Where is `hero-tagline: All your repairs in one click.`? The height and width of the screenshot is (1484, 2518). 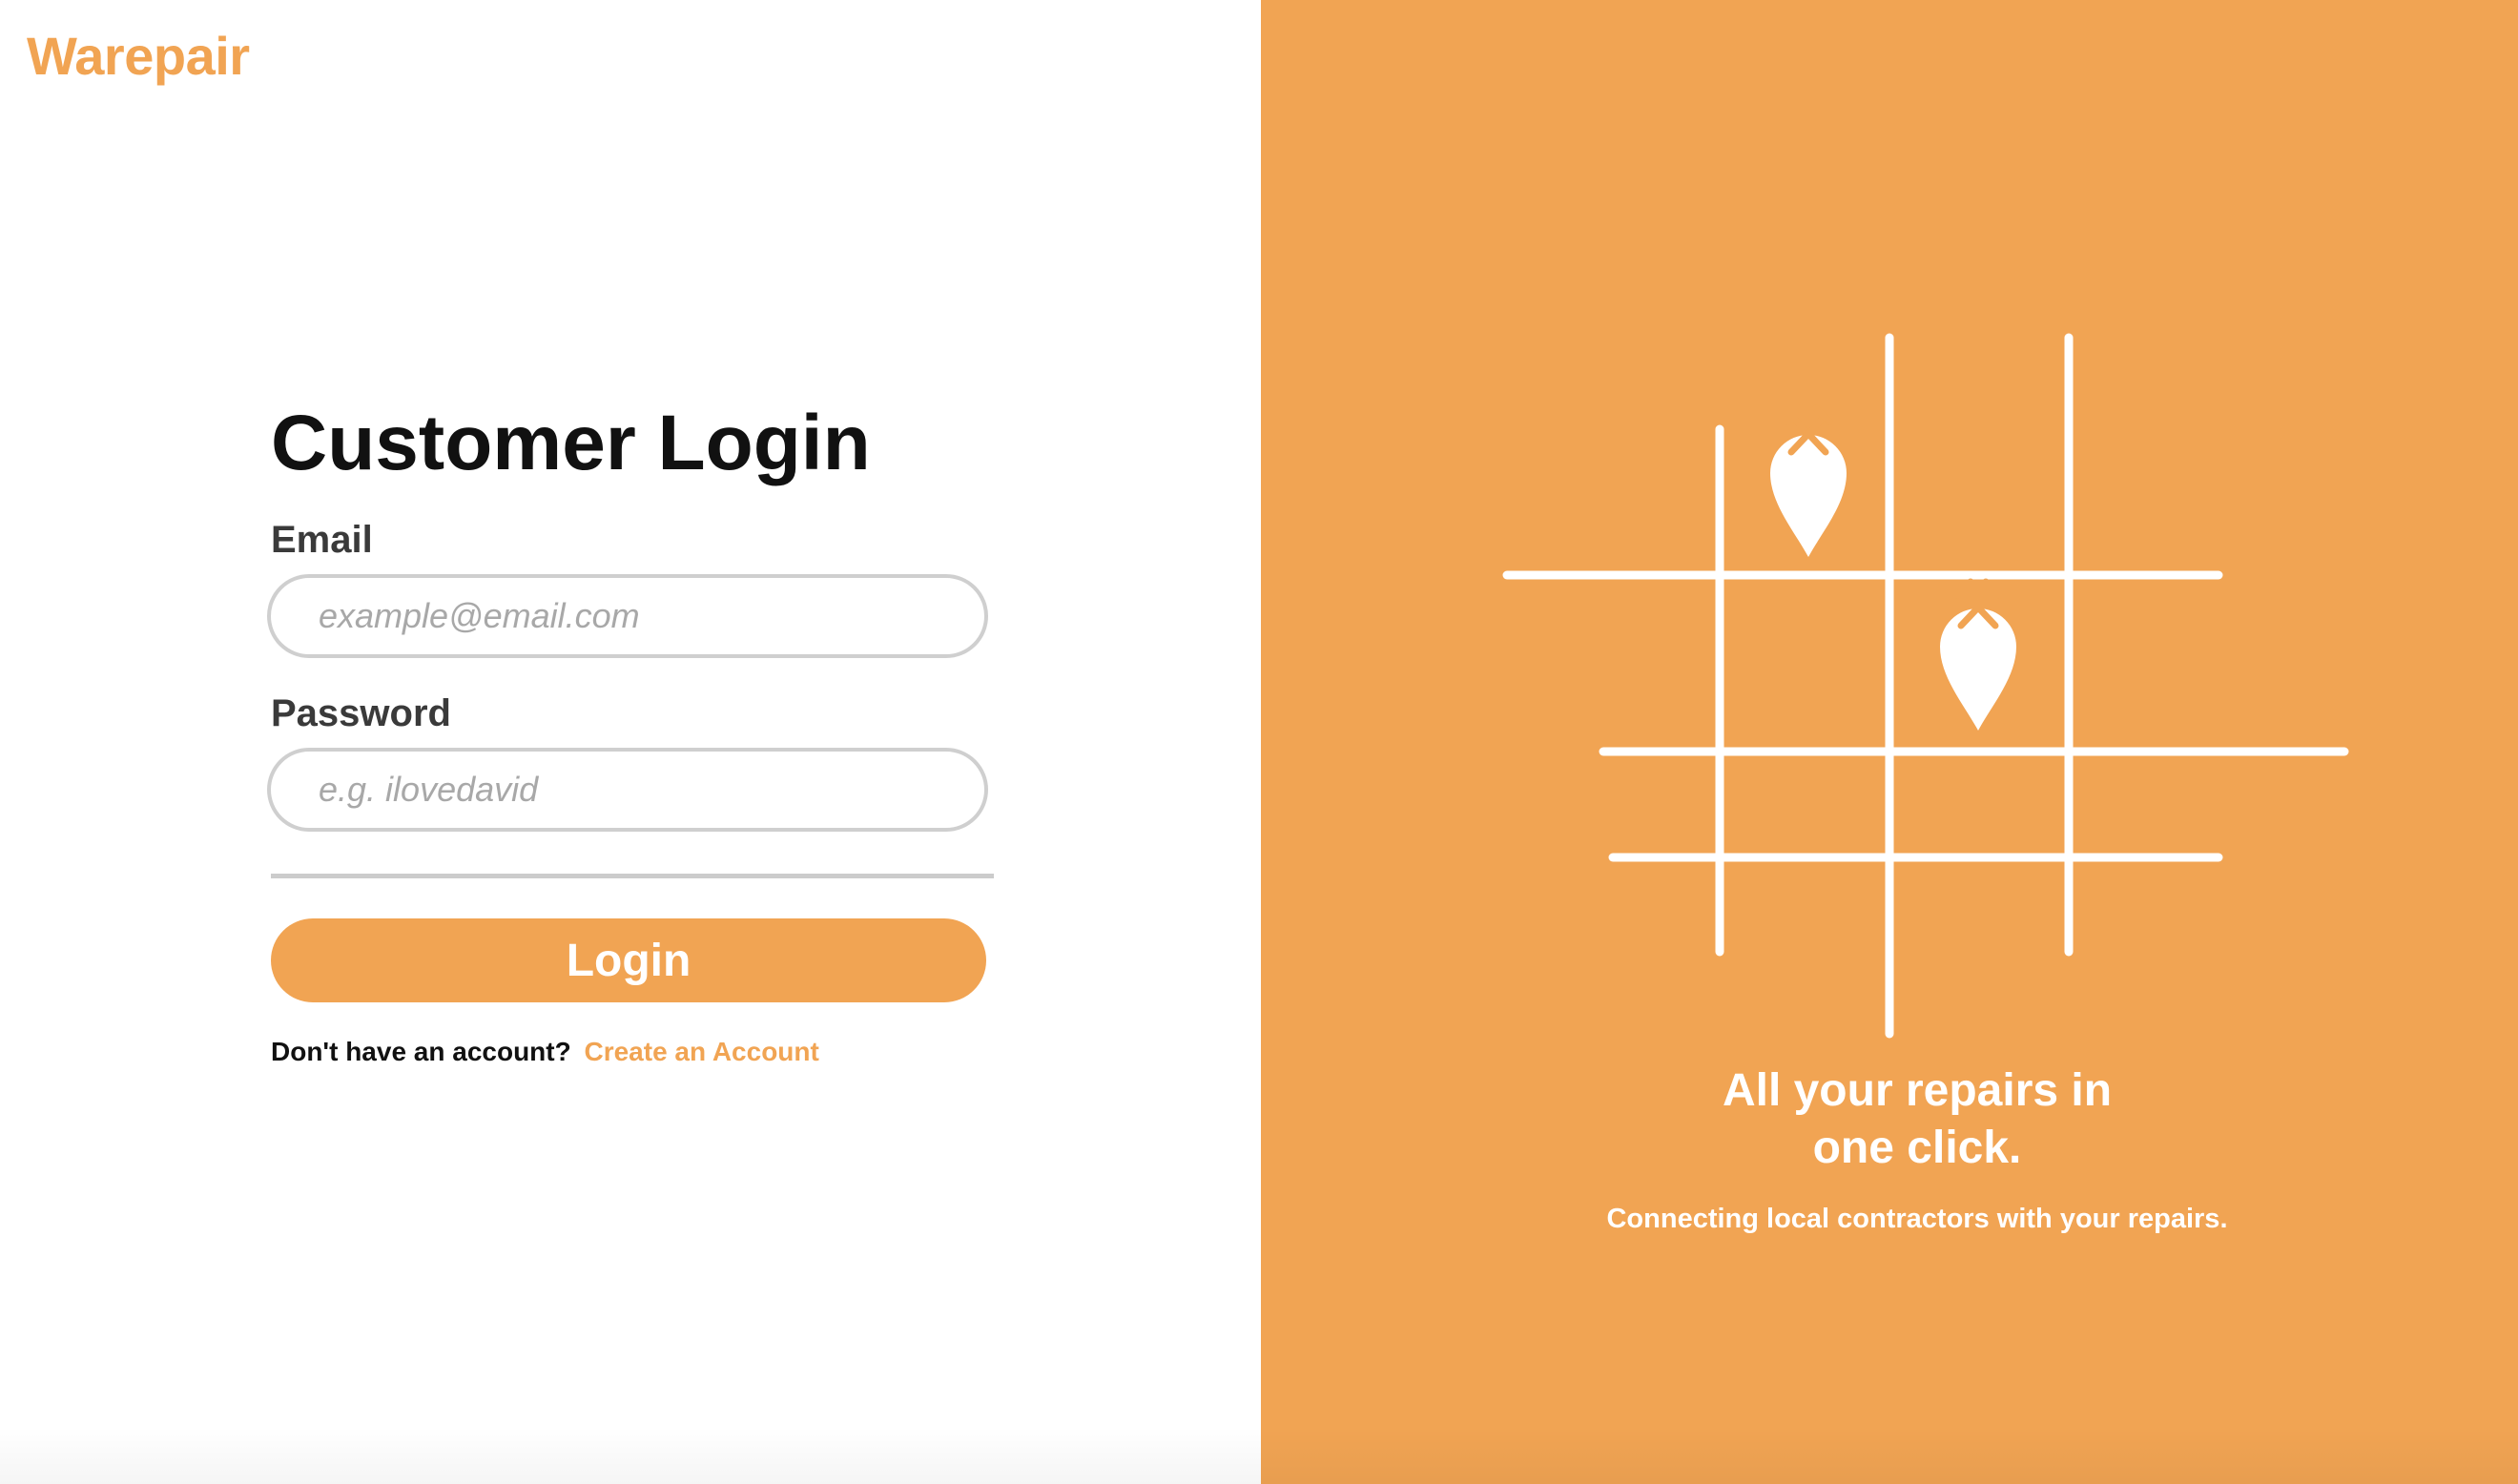 hero-tagline: All your repairs in one click. is located at coordinates (1917, 1119).